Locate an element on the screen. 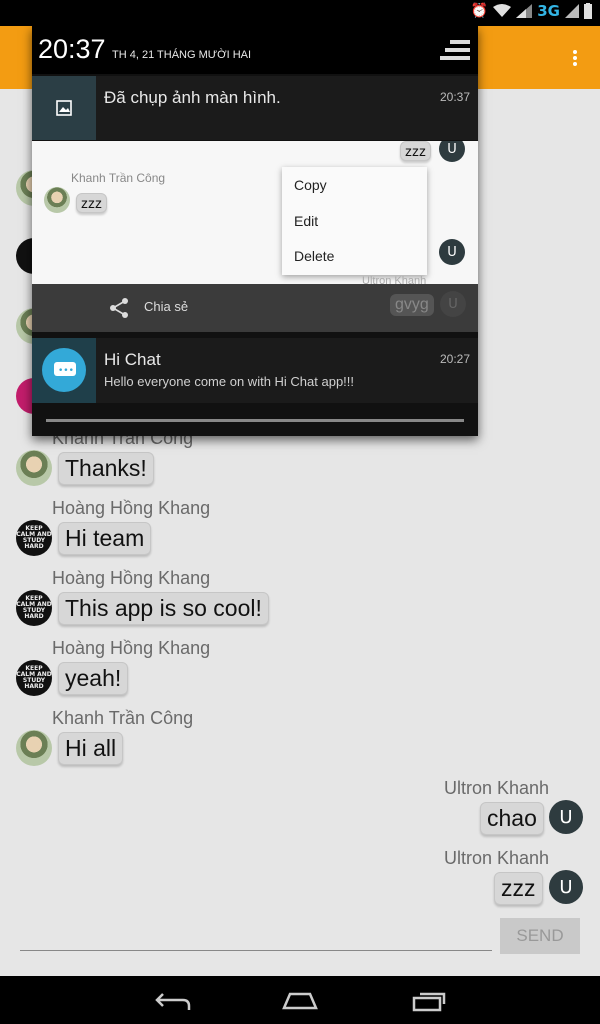 Image resolution: width=600 pixels, height=1024 pixels. message-bubble: Hi team is located at coordinates (105, 538).